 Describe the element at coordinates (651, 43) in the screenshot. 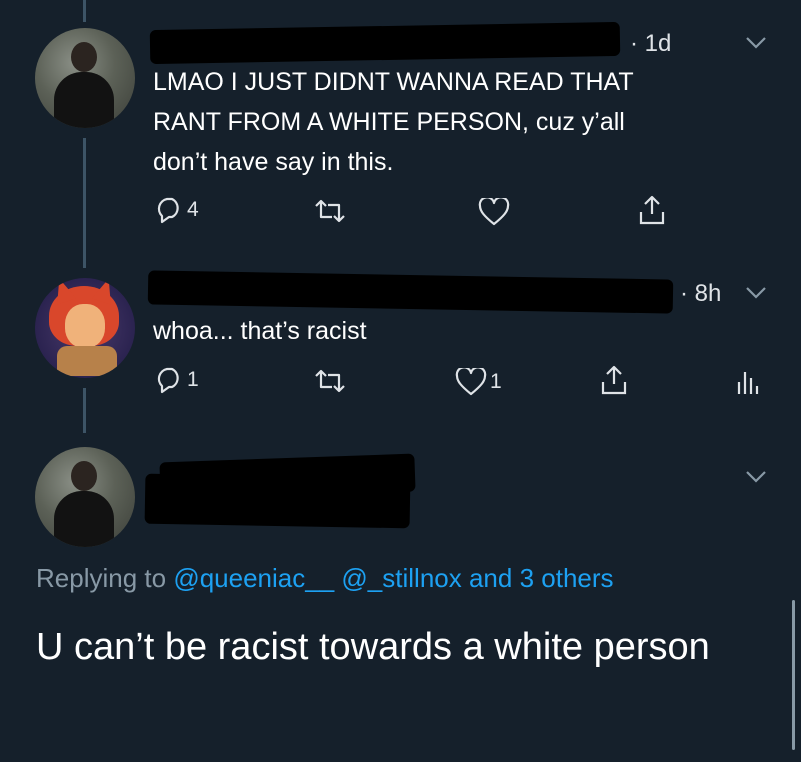

I see `tweet-time: · 1d` at that location.